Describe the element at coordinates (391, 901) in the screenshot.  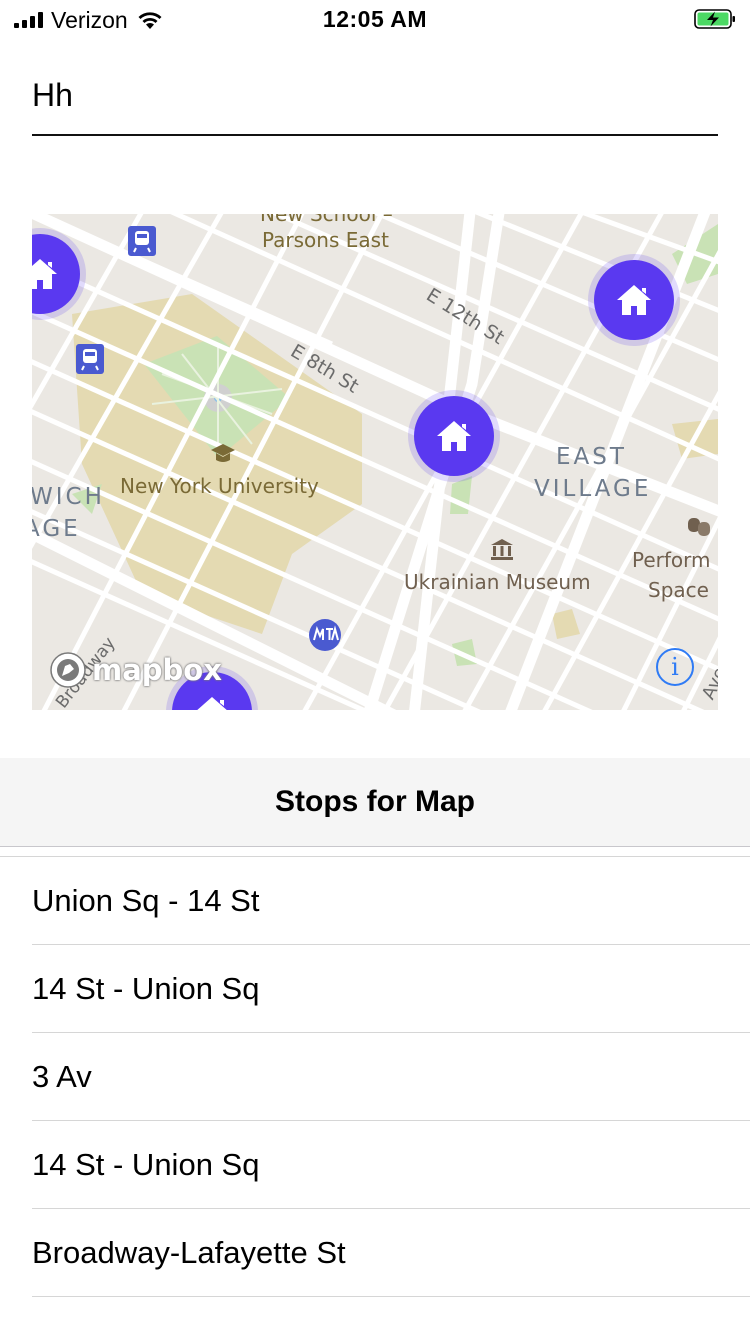
I see `list-item: Union Sq - 14 St` at that location.